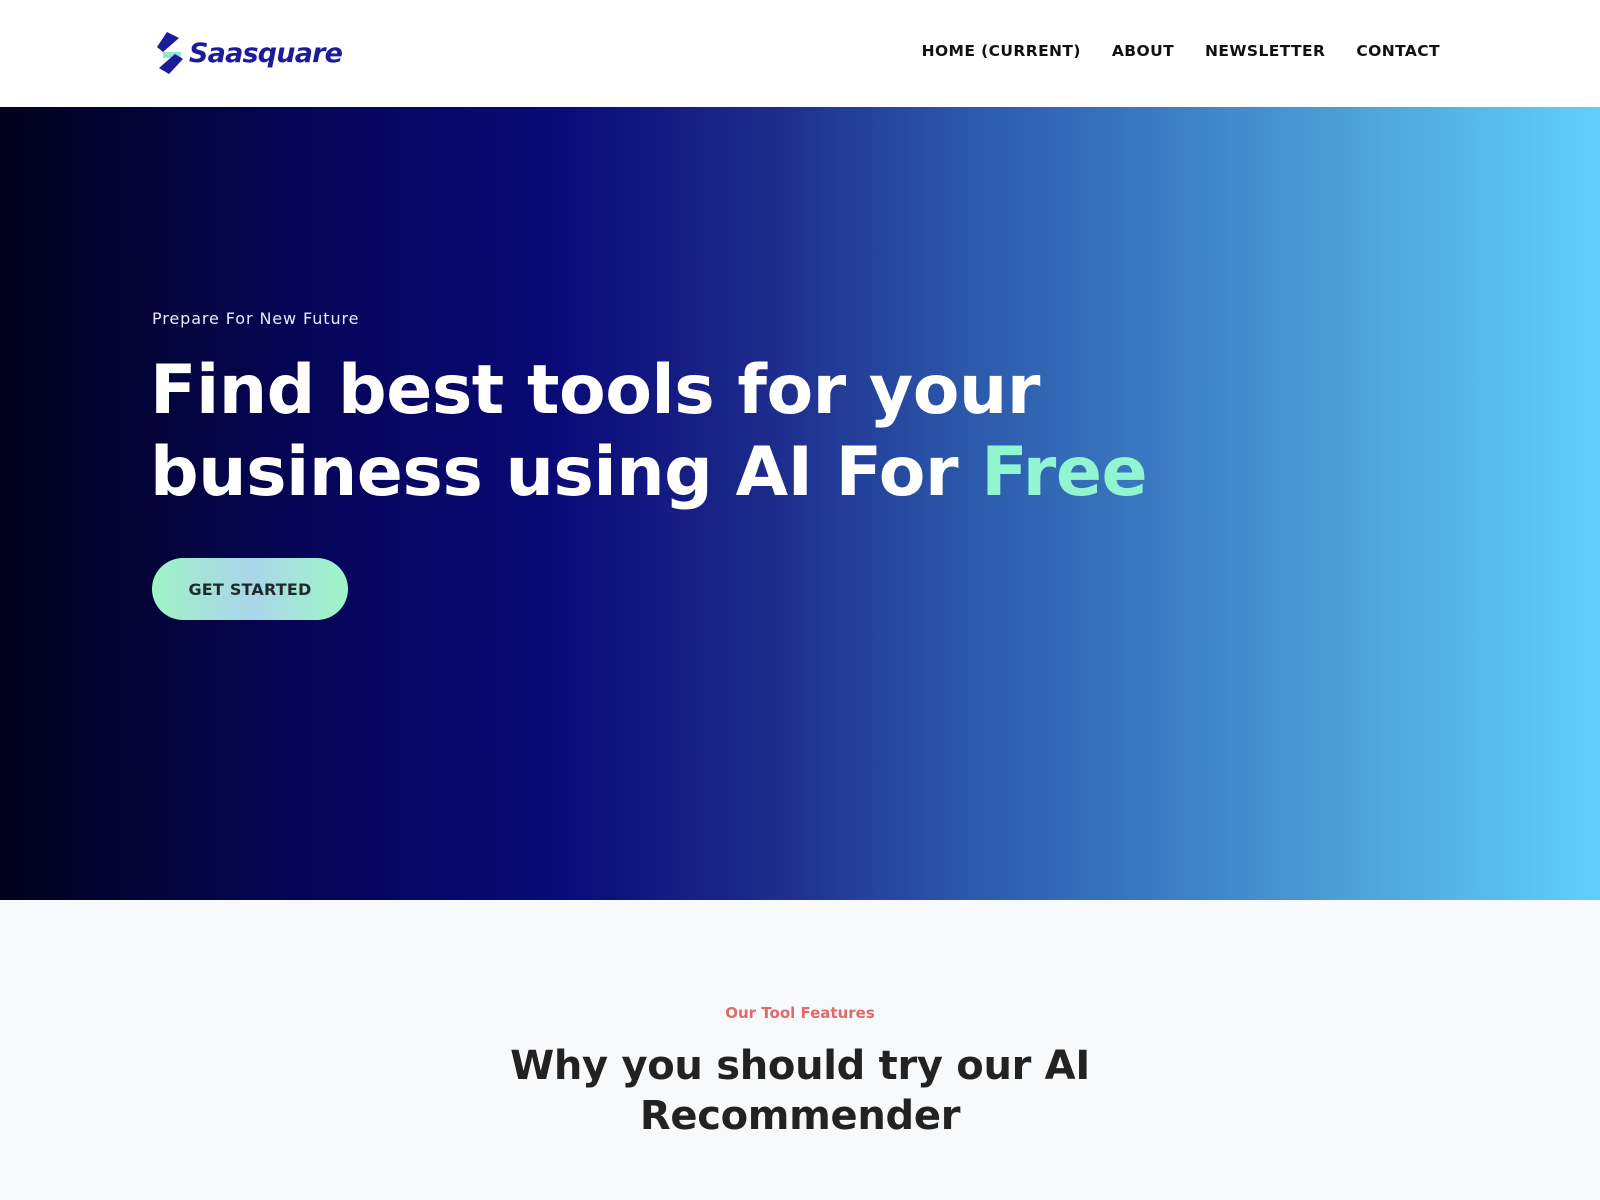  What do you see at coordinates (1064, 472) in the screenshot?
I see `hero-title-accent: Free` at bounding box center [1064, 472].